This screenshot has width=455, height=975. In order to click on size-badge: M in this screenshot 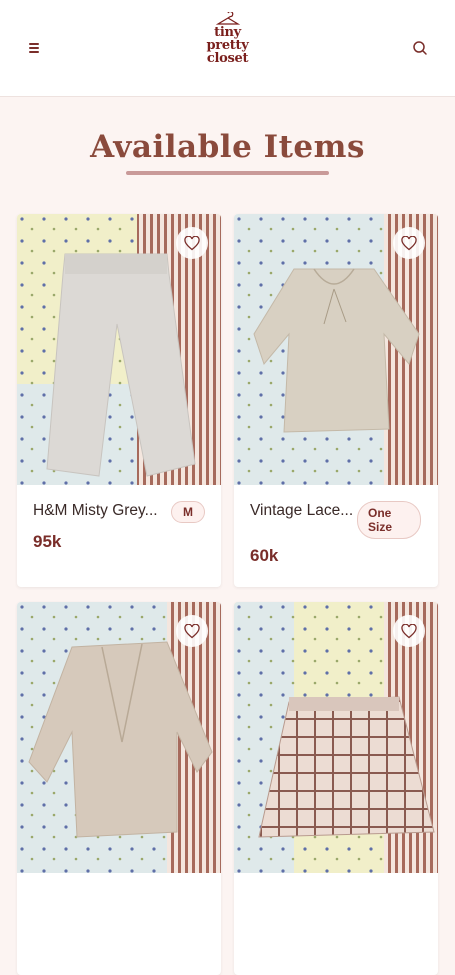, I will do `click(188, 512)`.